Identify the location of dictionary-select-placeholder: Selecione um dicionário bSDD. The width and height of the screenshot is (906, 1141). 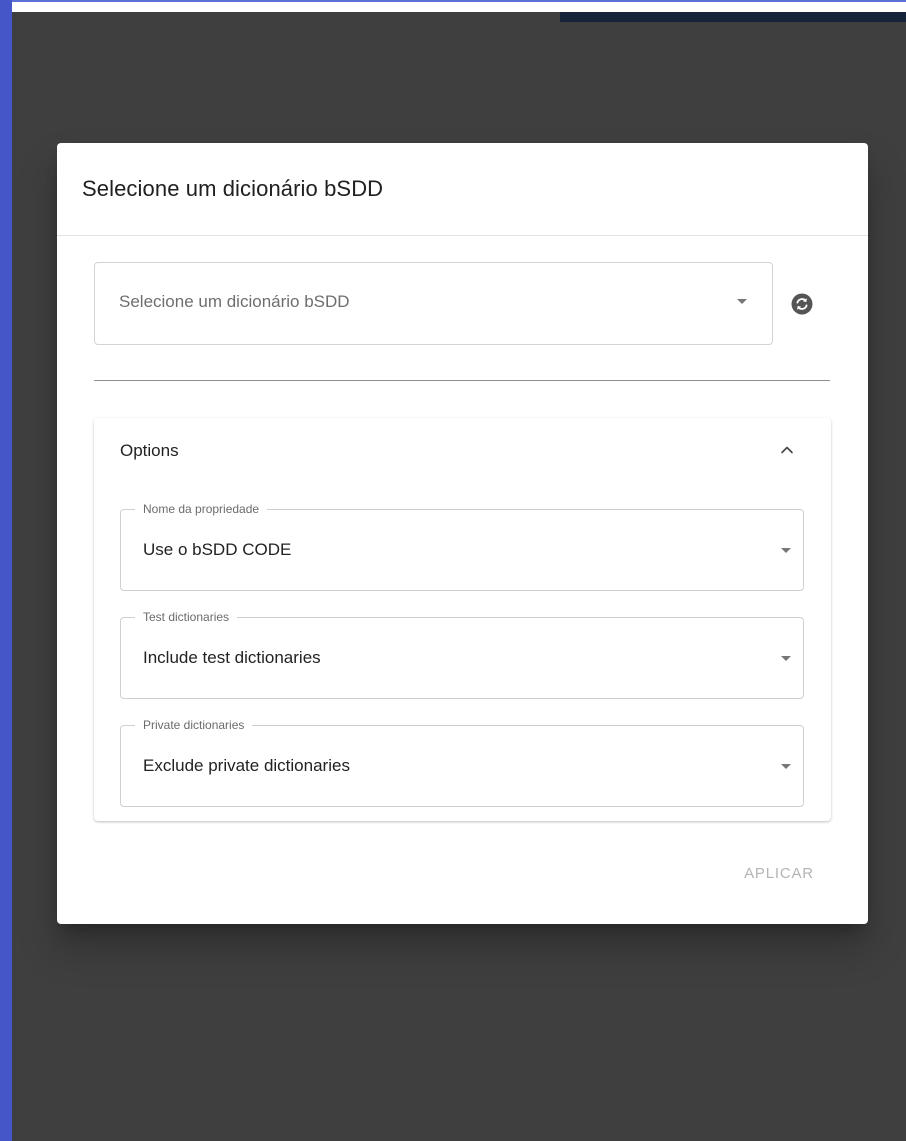
(234, 301).